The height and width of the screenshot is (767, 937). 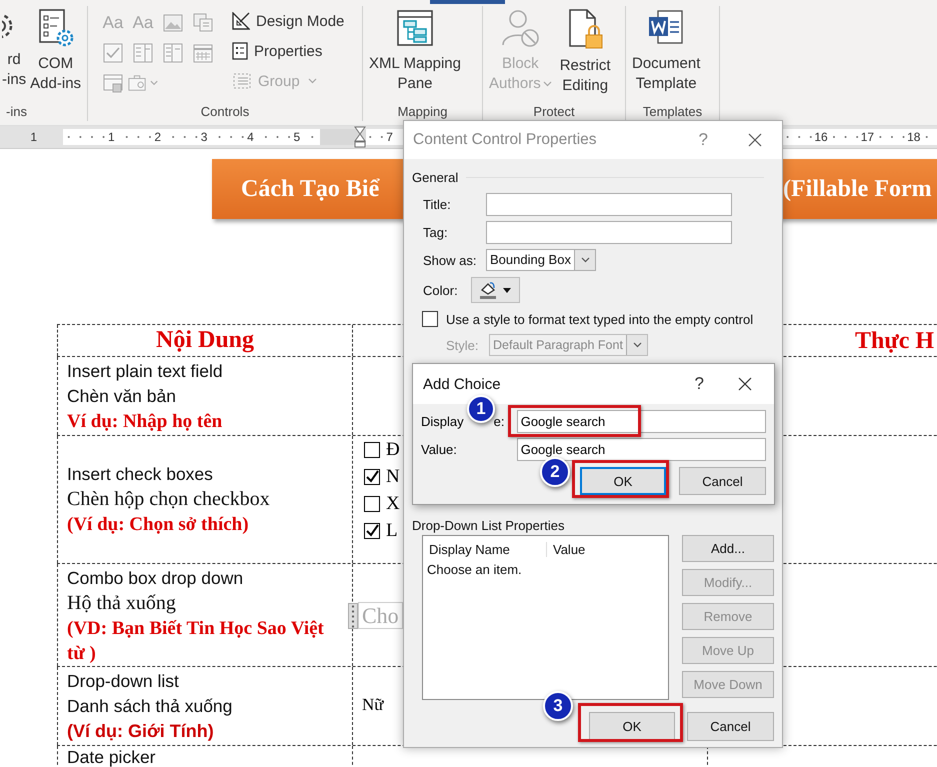 What do you see at coordinates (196, 641) in the screenshot?
I see `cell-text: (VD: Bạn Biết Tin Học Sao Việt từ )` at bounding box center [196, 641].